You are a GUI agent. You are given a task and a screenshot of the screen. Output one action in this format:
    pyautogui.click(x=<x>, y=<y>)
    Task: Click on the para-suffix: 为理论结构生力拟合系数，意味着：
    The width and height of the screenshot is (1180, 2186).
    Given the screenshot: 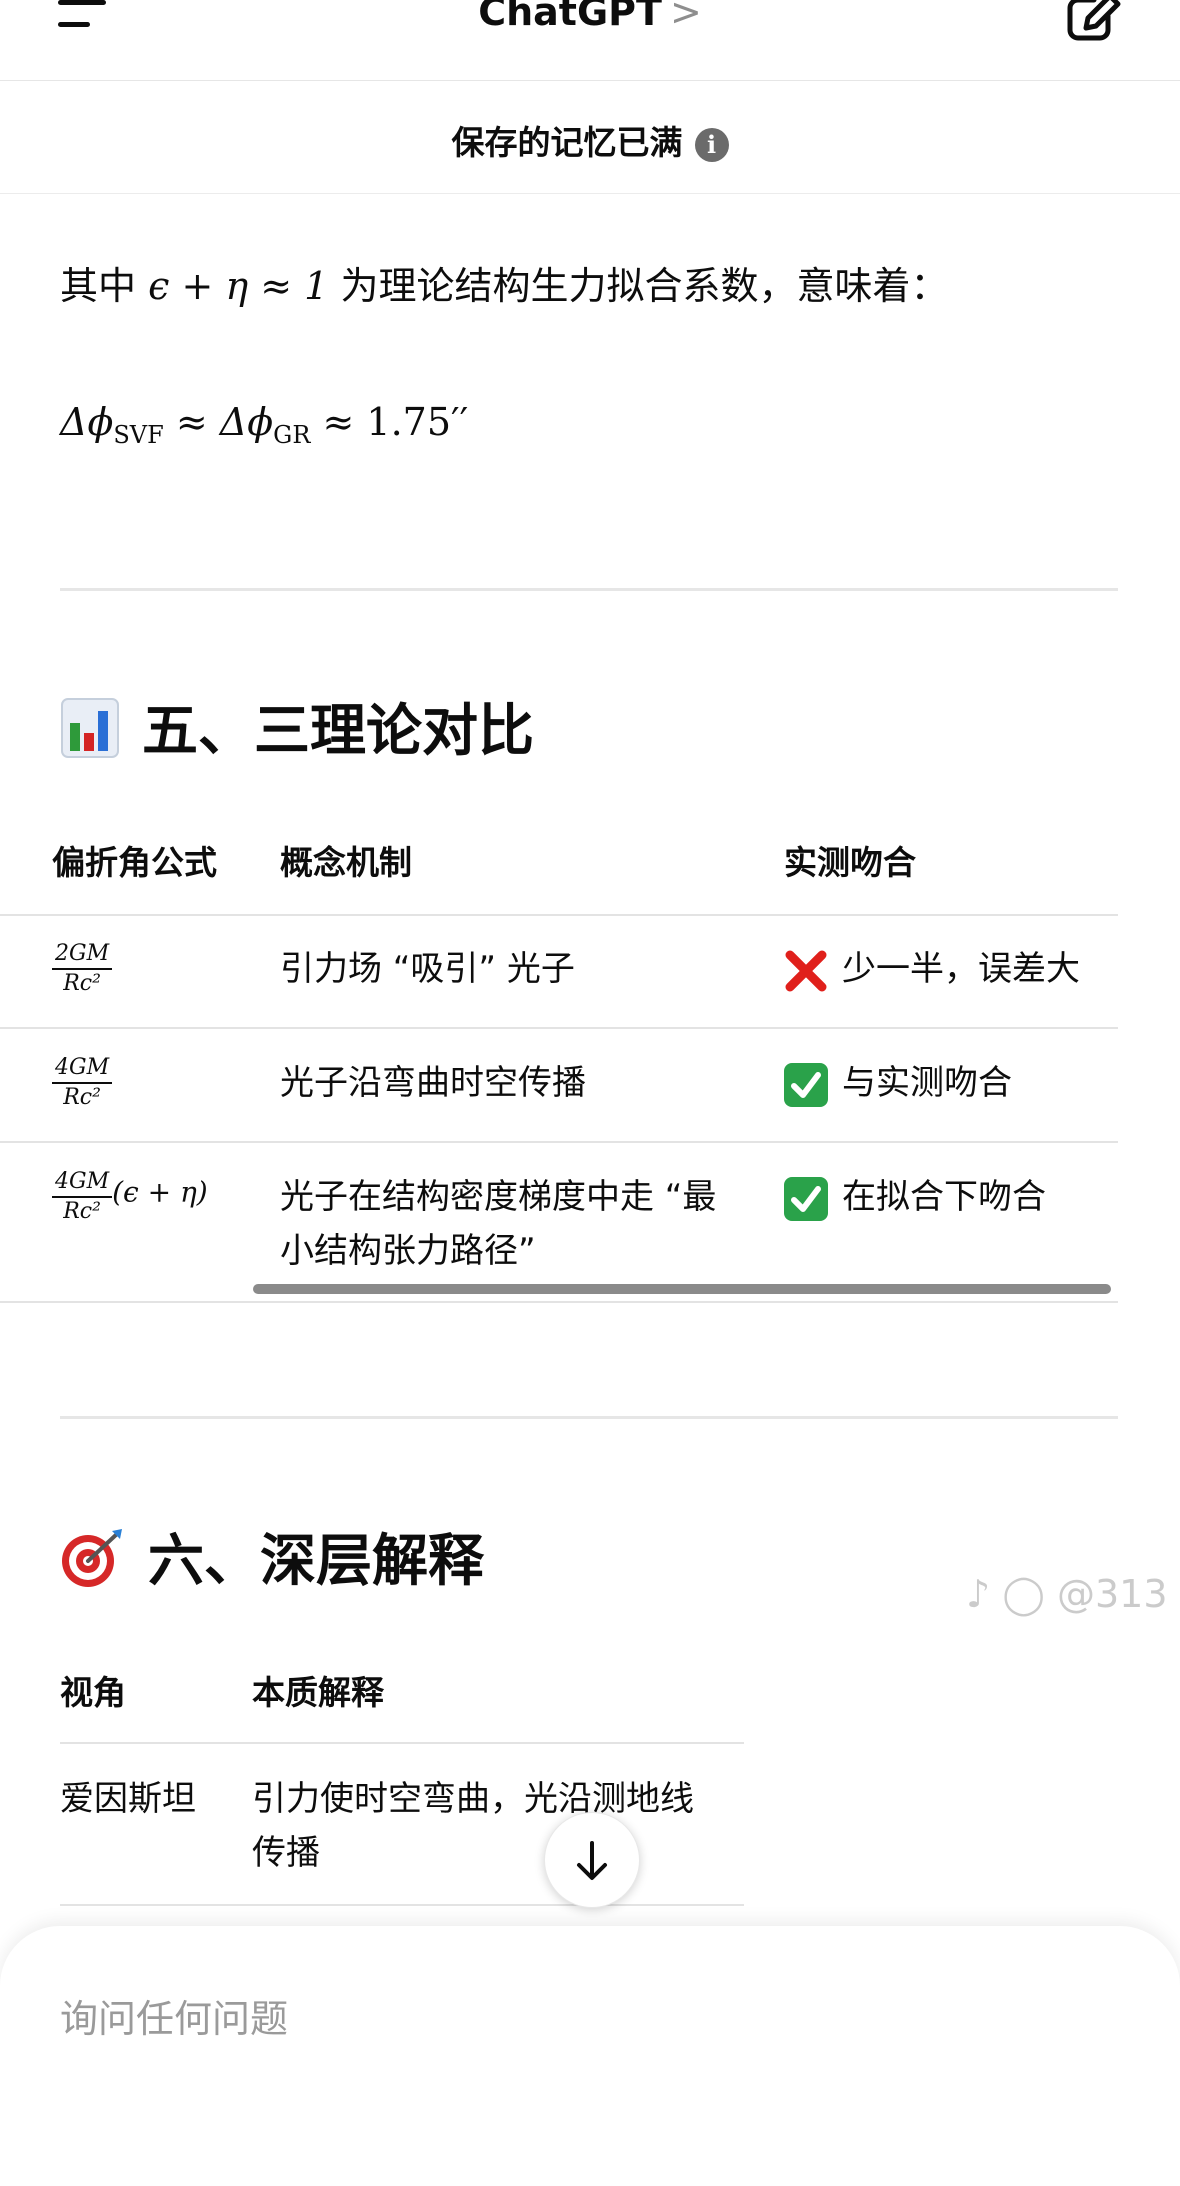 What is the action you would take?
    pyautogui.click(x=644, y=286)
    